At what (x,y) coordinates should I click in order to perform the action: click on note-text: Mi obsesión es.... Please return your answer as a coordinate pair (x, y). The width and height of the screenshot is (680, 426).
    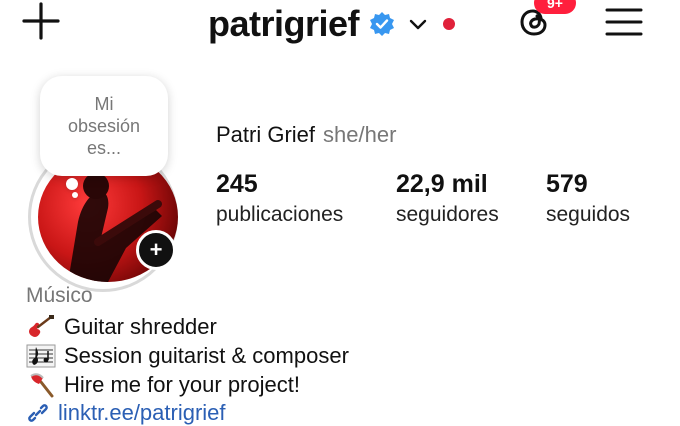
    Looking at the image, I should click on (104, 126).